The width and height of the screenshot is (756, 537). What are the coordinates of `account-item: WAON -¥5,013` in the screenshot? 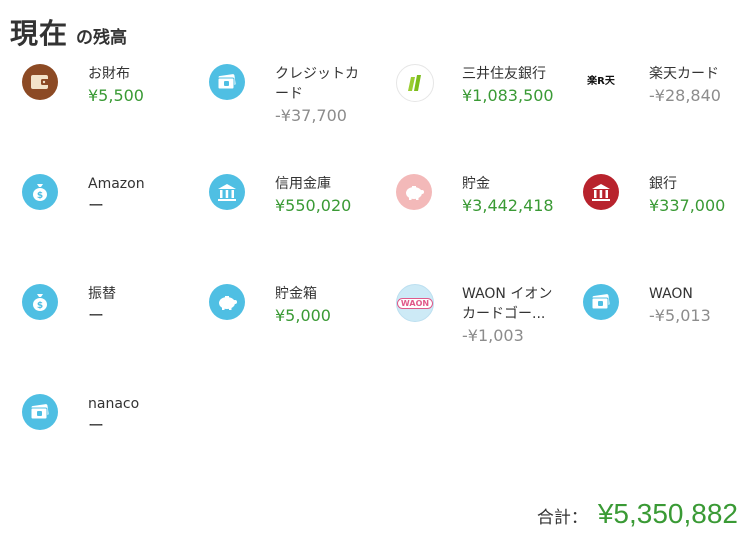 It's located at (651, 332).